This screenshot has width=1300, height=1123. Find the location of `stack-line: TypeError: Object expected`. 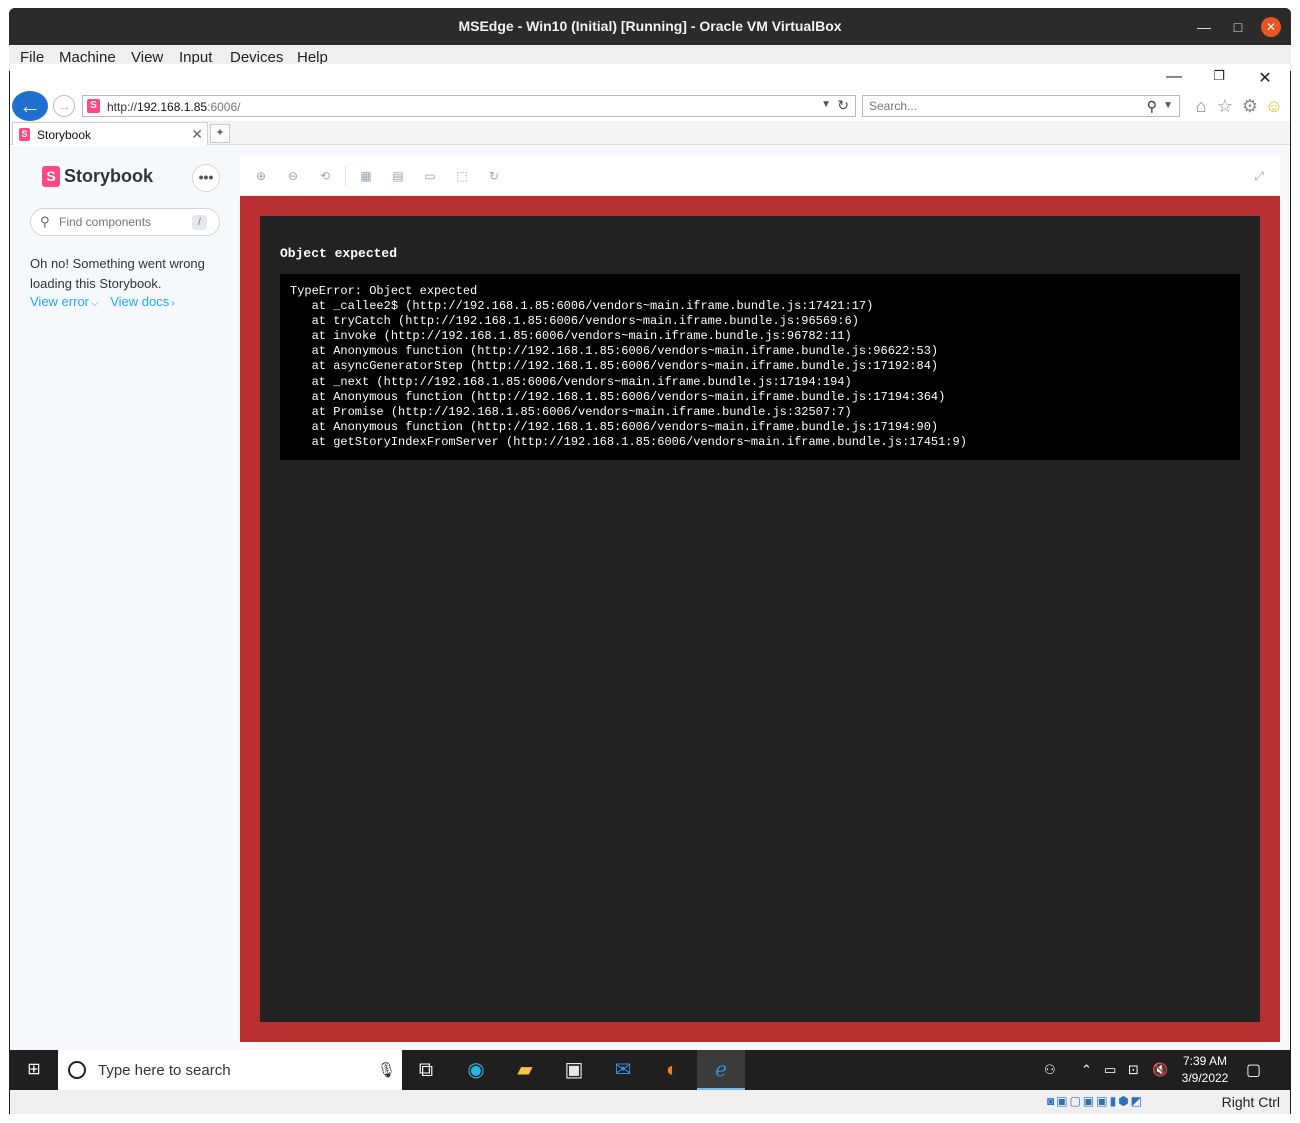

stack-line: TypeError: Object expected is located at coordinates (384, 291).